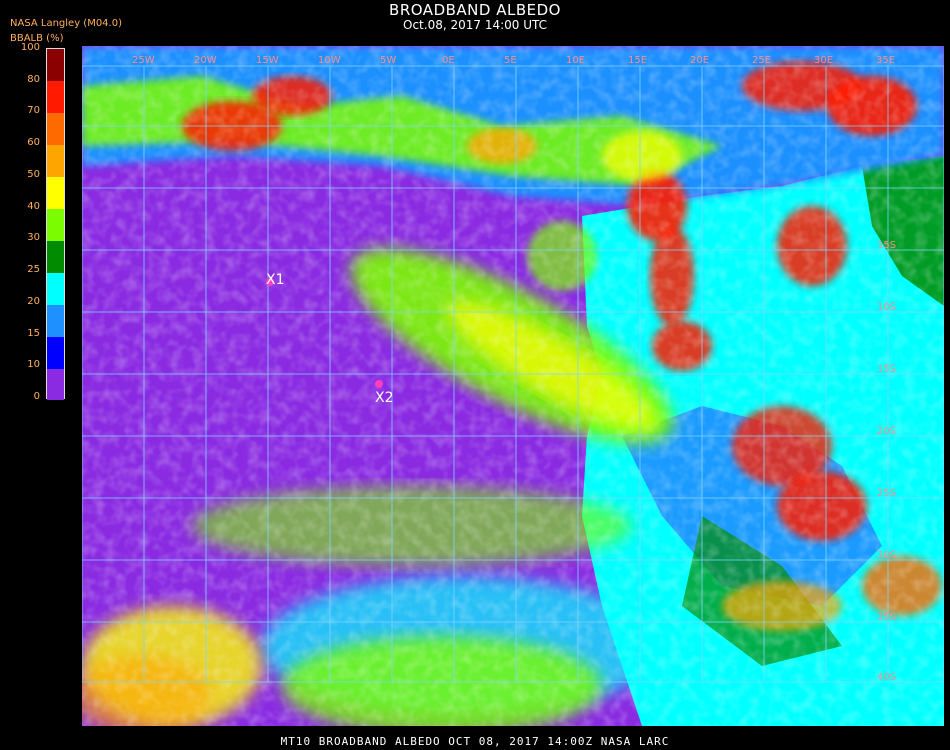 The width and height of the screenshot is (950, 750). Describe the element at coordinates (33, 238) in the screenshot. I see `colorbar-tick-label: 30` at that location.